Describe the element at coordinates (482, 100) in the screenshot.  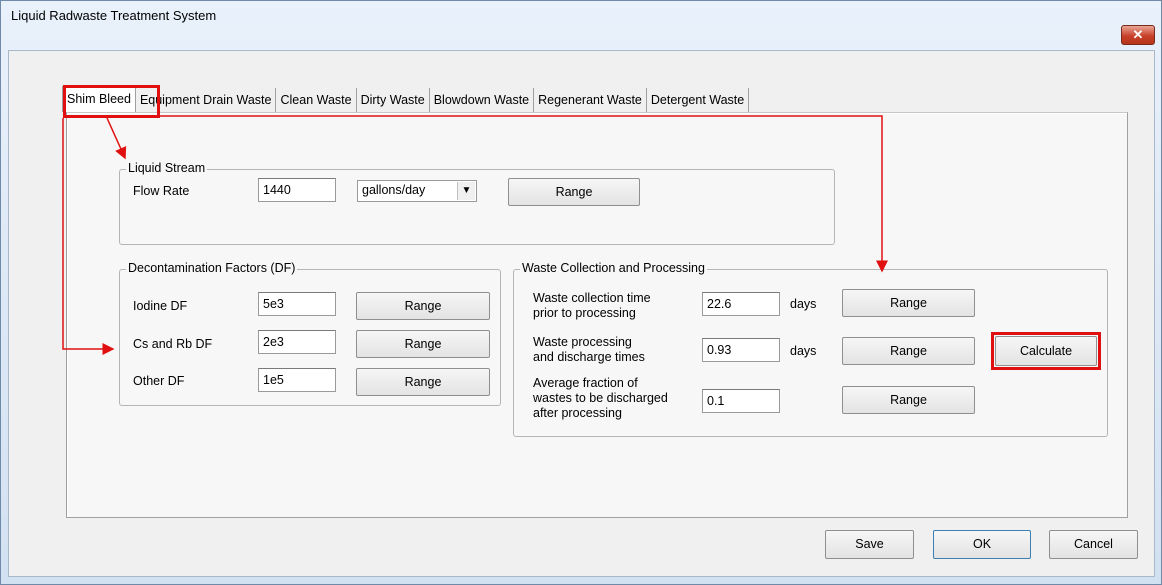
I see `tab-blowdown-waste: Blowdown Waste` at that location.